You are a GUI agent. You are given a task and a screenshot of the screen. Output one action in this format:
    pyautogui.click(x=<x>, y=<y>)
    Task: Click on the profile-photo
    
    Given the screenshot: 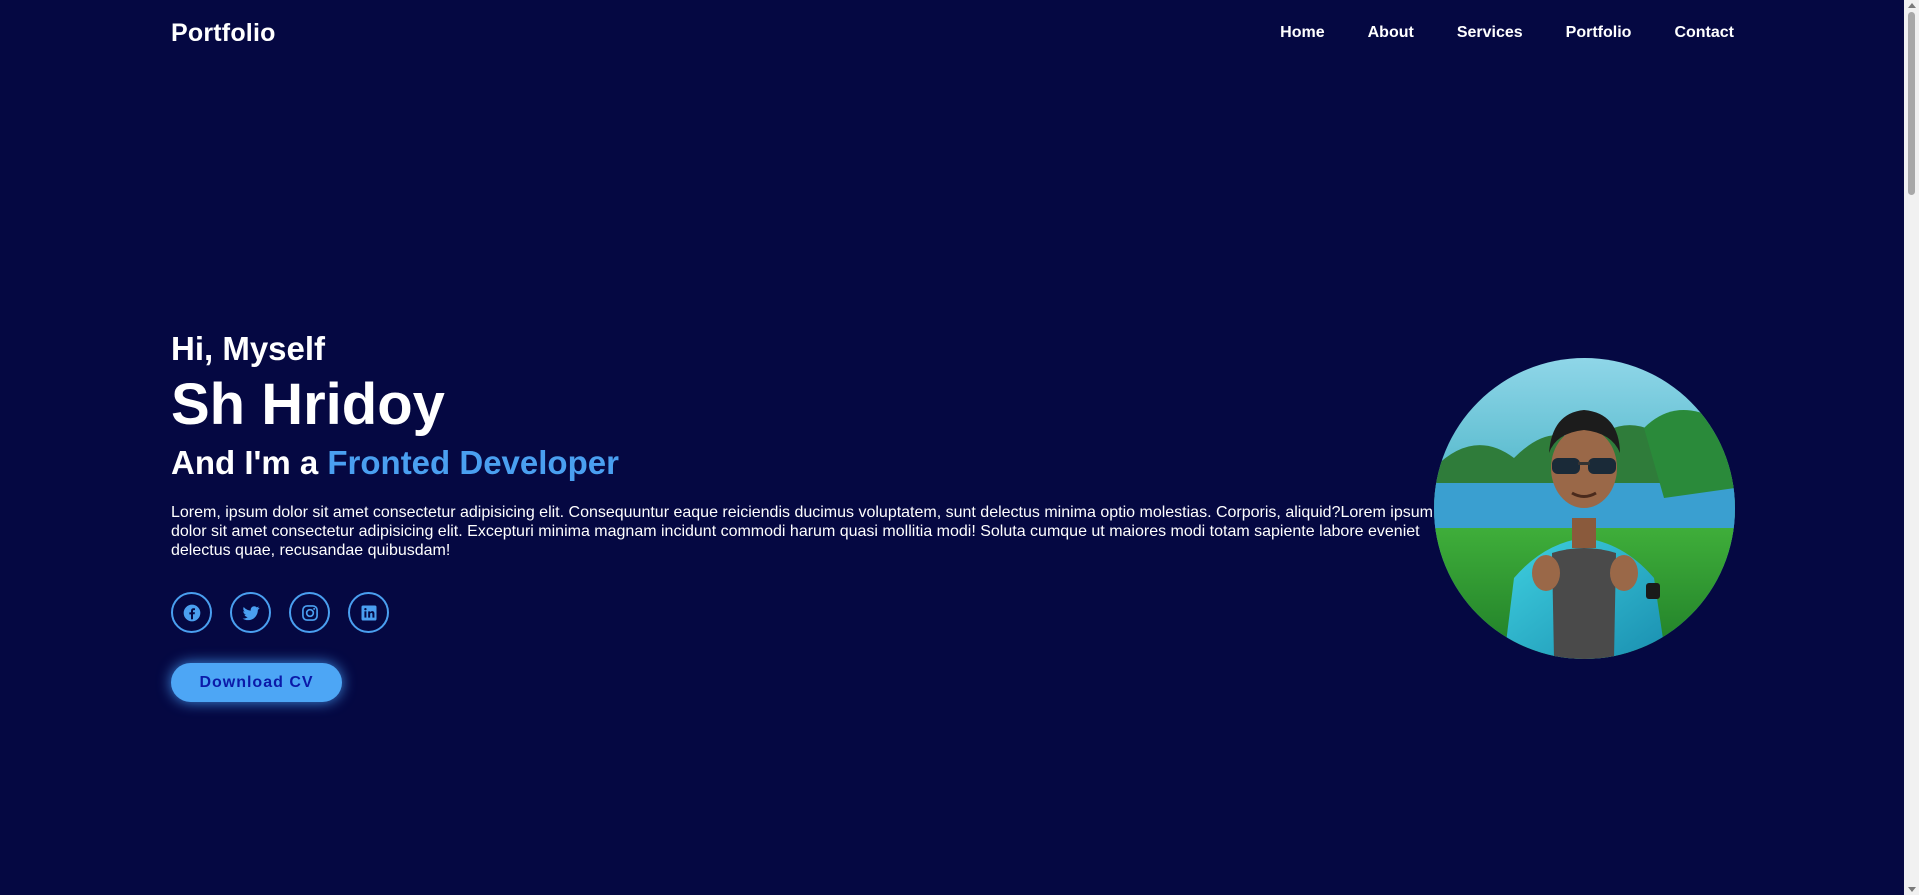 What is the action you would take?
    pyautogui.click(x=1584, y=508)
    